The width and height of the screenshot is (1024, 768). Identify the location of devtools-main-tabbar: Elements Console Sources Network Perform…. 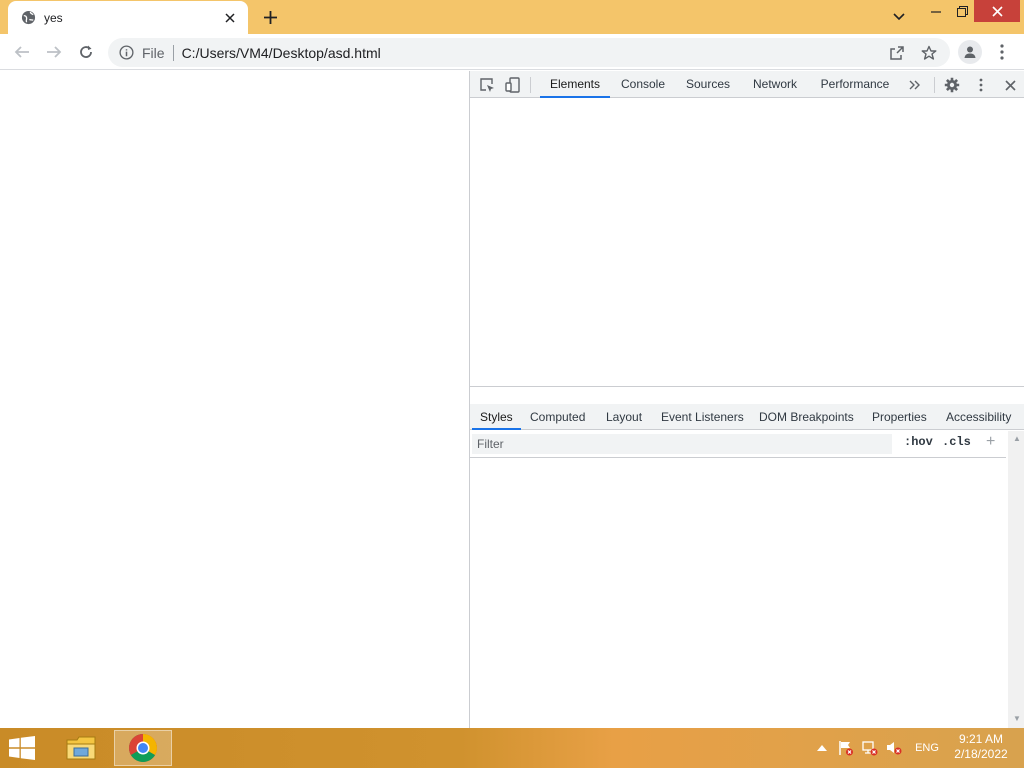
(747, 84).